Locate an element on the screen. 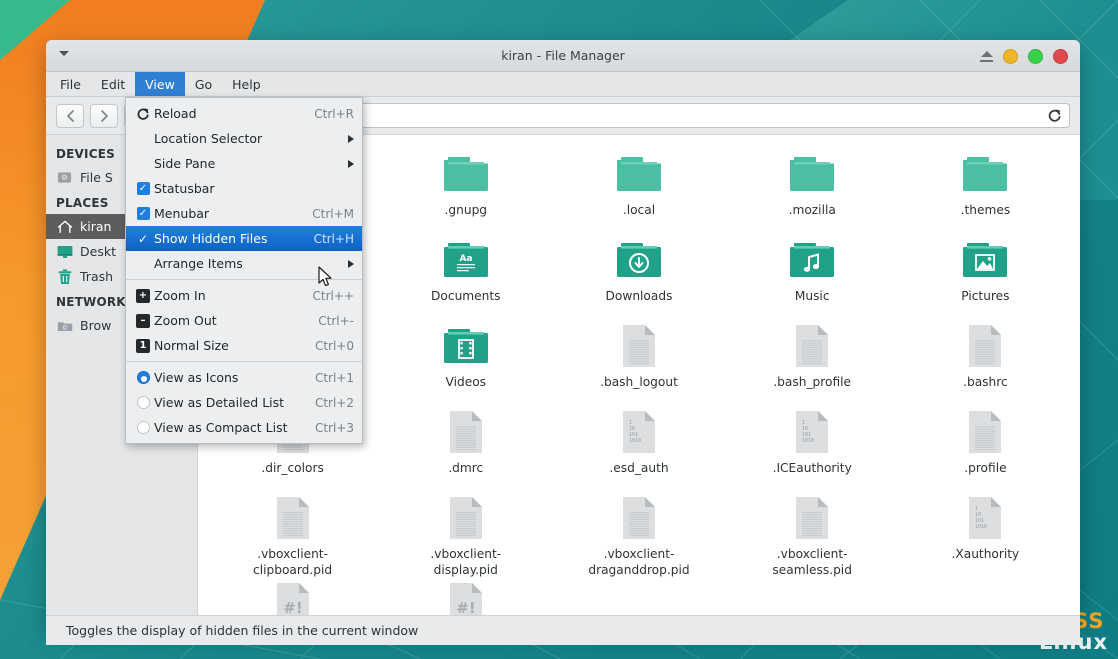 The height and width of the screenshot is (659, 1118). file-item-label: .bash_logout is located at coordinates (639, 382).